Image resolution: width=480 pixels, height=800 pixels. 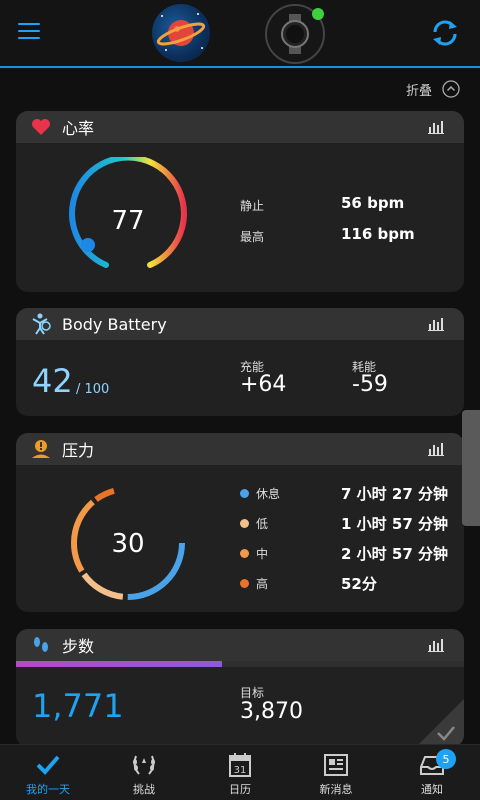 What do you see at coordinates (471, 468) in the screenshot?
I see `scrollbar-thumb` at bounding box center [471, 468].